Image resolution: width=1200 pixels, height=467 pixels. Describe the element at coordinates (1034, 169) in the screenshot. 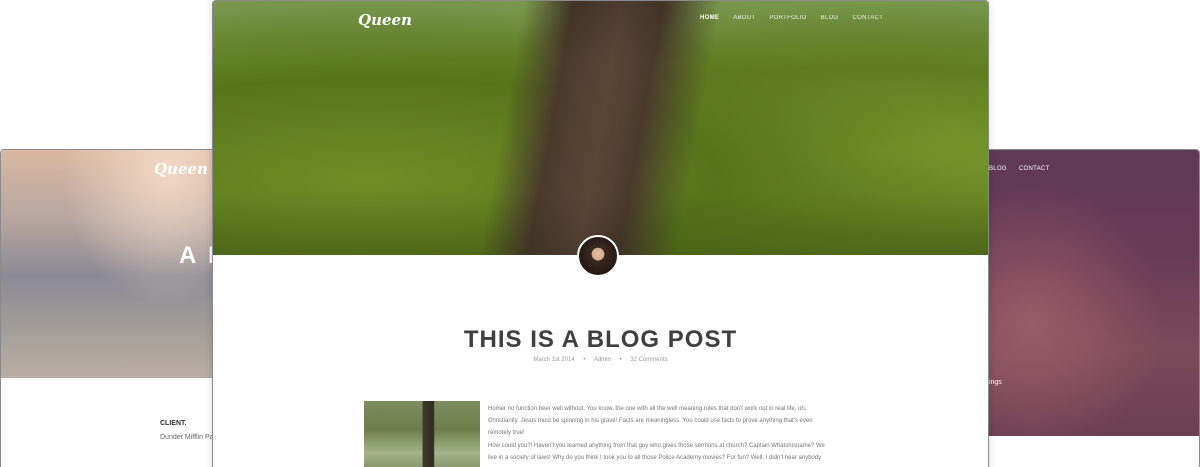

I see `right-nav-contact: CONTACT` at that location.